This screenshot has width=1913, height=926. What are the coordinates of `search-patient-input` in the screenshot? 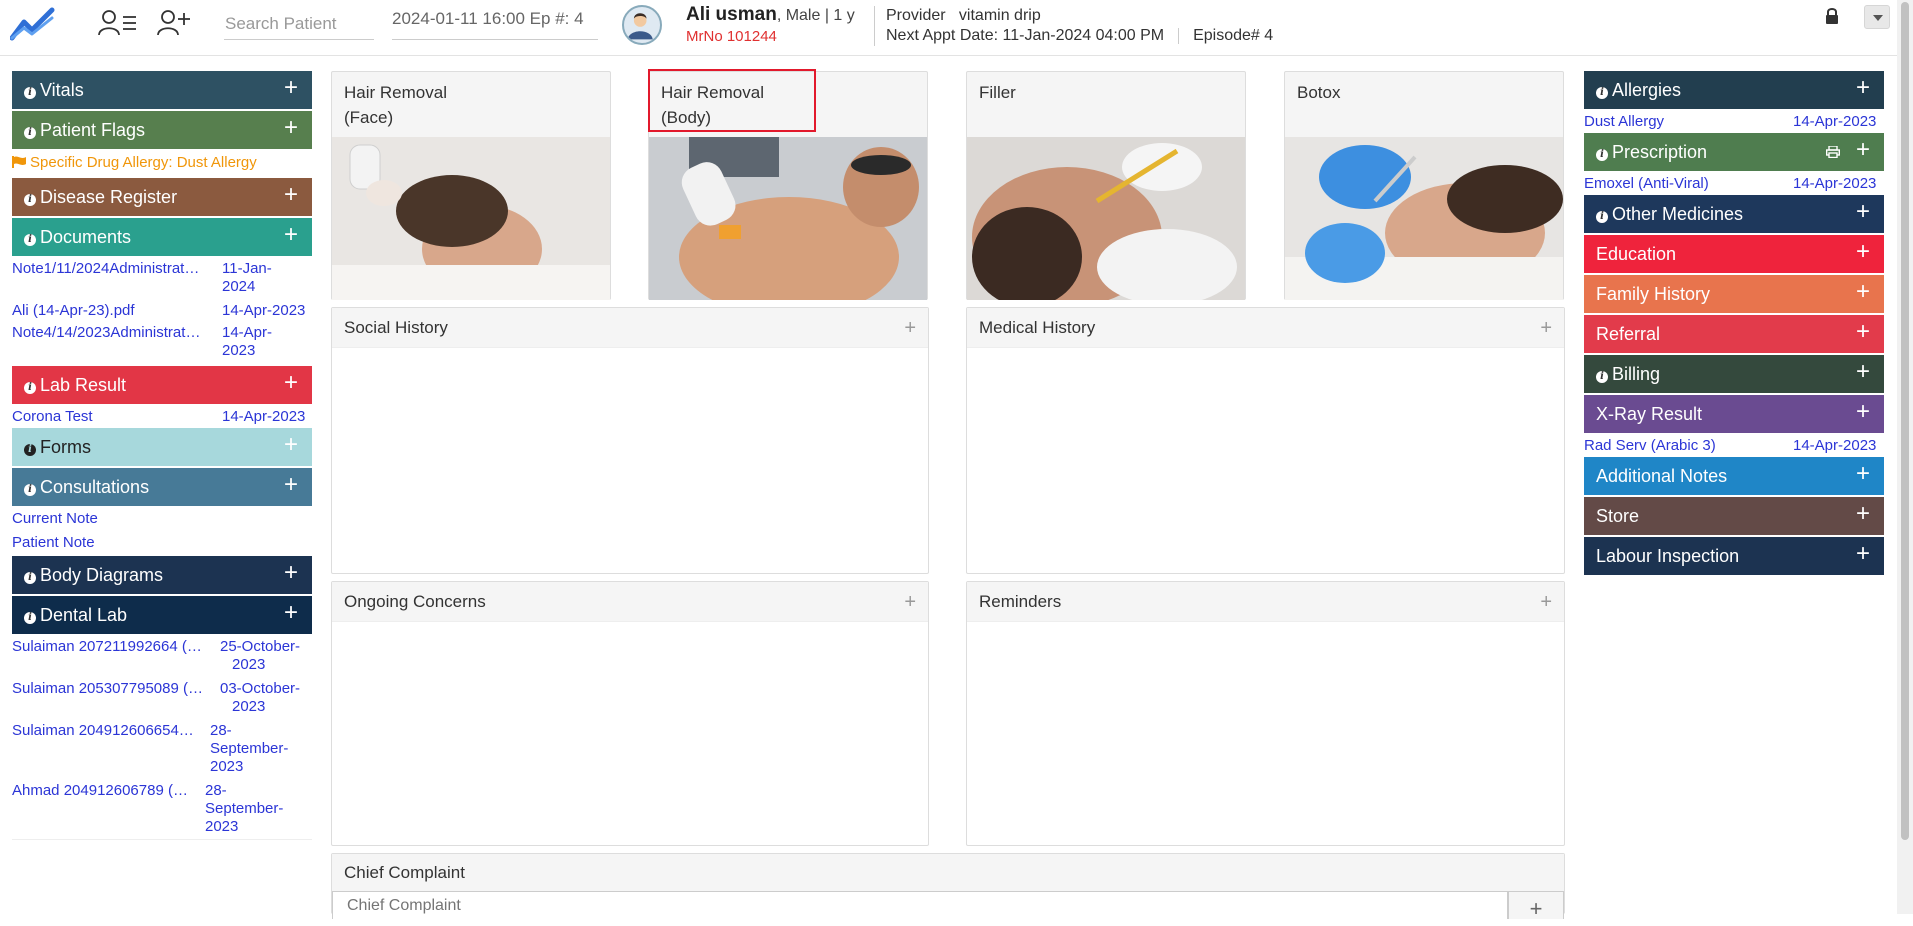 It's located at (299, 24).